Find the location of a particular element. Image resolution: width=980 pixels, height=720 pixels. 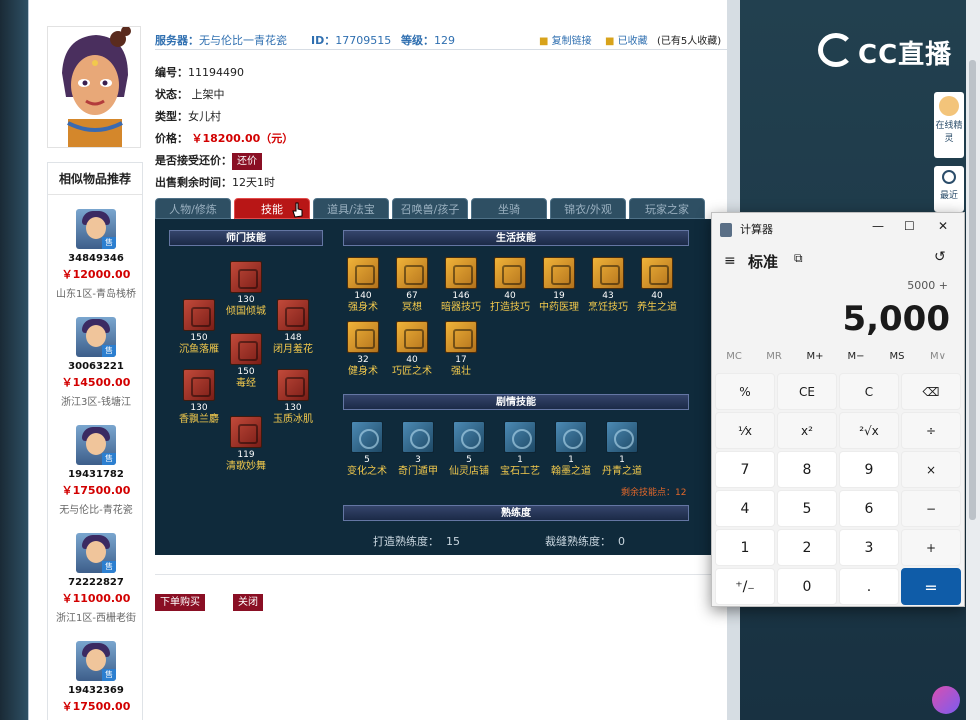

memory-add-button: M+ is located at coordinates (815, 356).